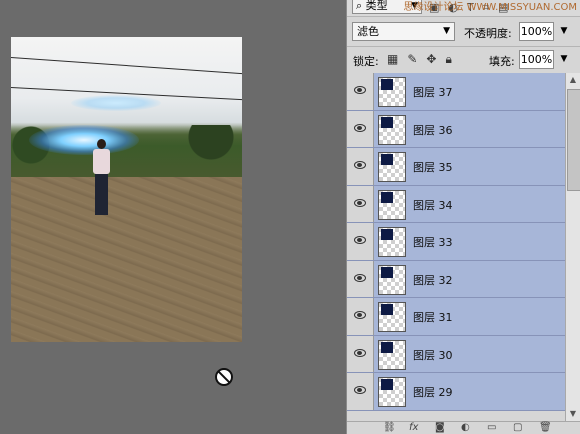 The height and width of the screenshot is (434, 580). I want to click on blend-mode-select: 滤色 ▼, so click(403, 31).